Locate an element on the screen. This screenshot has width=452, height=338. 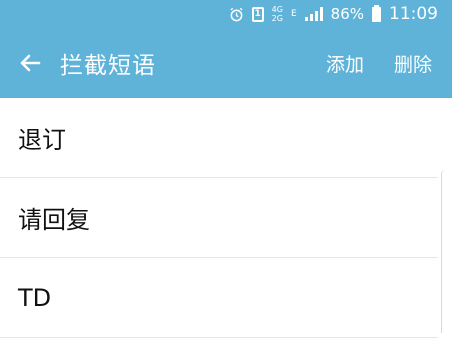
back-arrow-icon is located at coordinates (30, 63).